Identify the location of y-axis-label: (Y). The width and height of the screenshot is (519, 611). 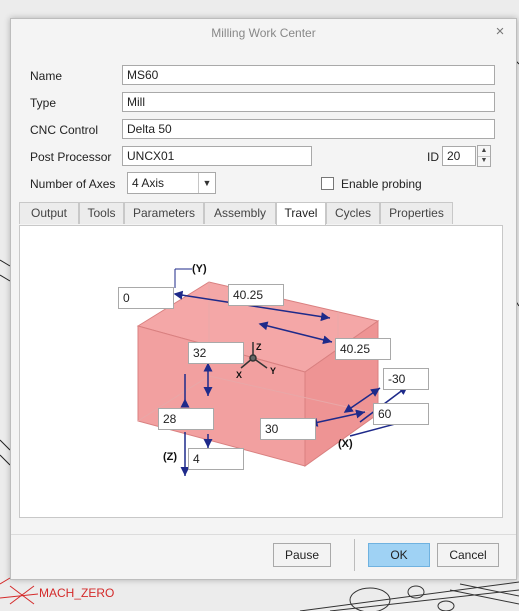
(199, 269).